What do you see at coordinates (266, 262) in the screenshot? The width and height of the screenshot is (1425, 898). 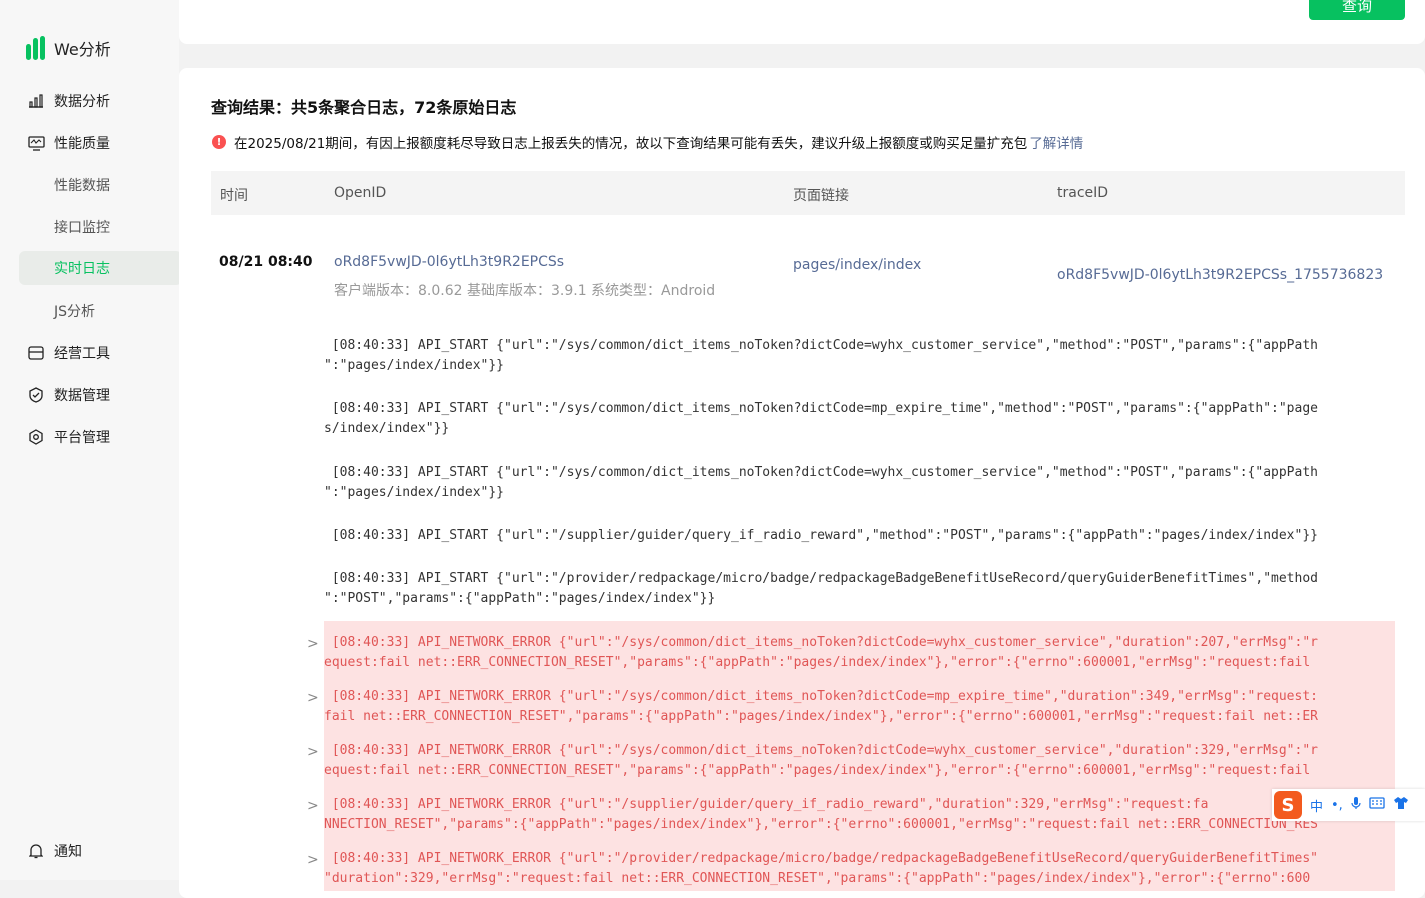 I see `row-time: 08/21 08:40` at bounding box center [266, 262].